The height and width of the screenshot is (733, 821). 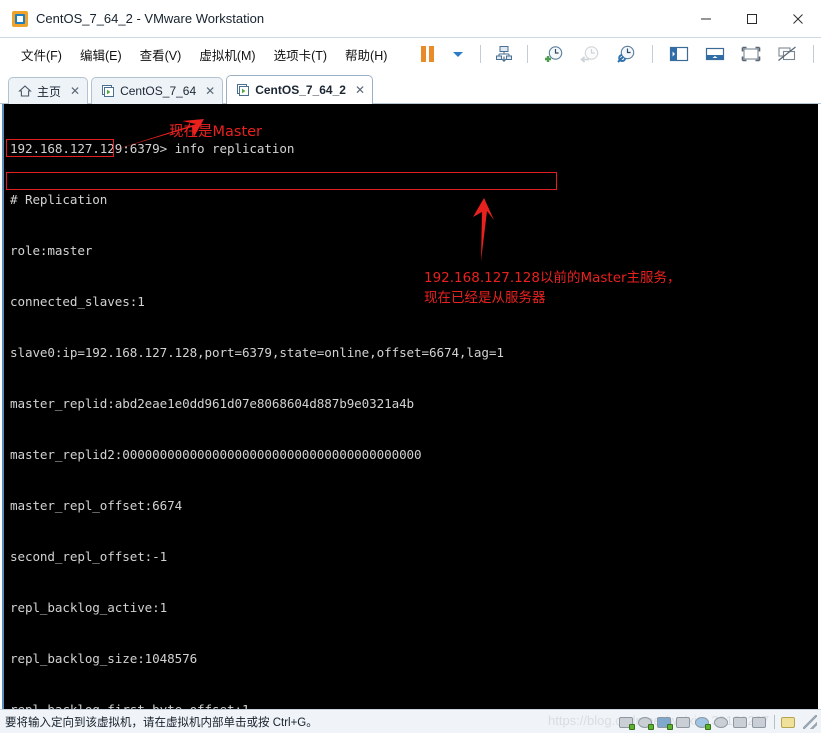 I want to click on tab-centos-7-64: CentOS_7_64 ✕, so click(x=157, y=90).